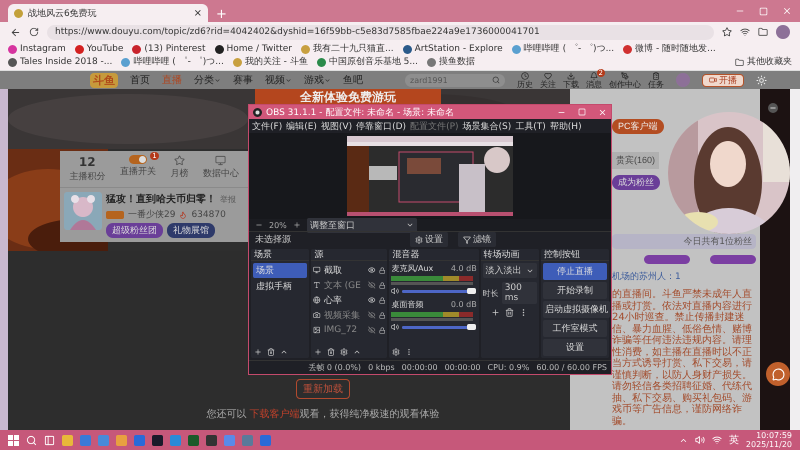 Image resolution: width=800 pixels, height=450 pixels. I want to click on duration-label: 时长, so click(490, 293).